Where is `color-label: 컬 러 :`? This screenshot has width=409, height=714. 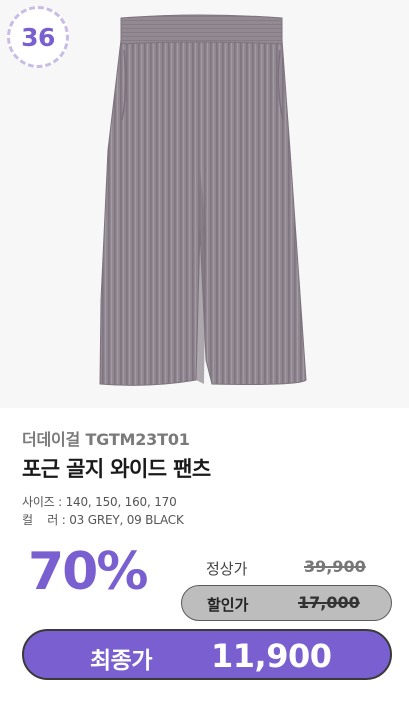
color-label: 컬 러 : is located at coordinates (44, 520).